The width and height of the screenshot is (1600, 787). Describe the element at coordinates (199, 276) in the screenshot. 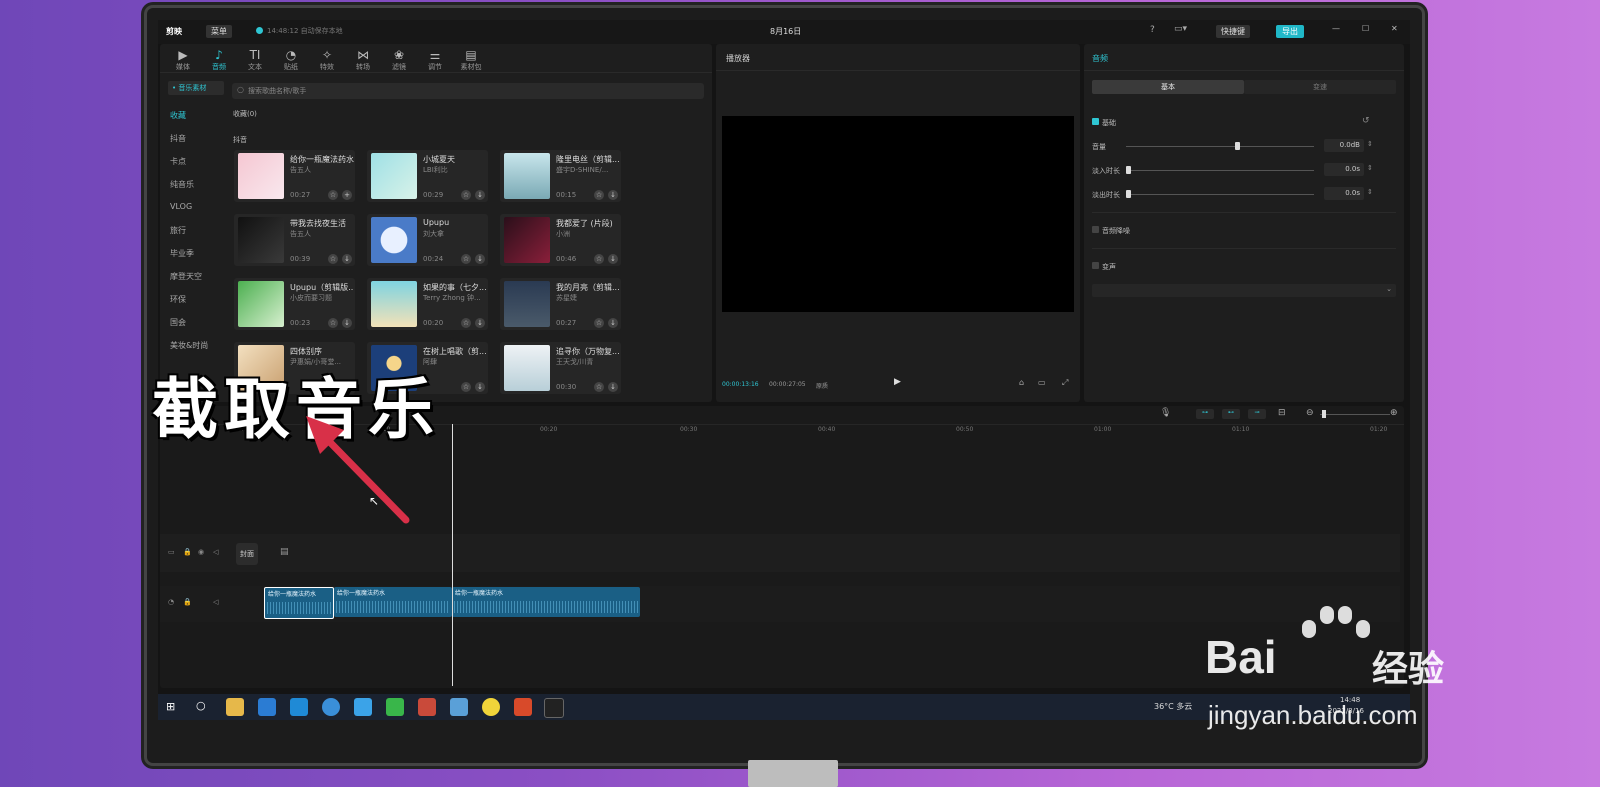

I see `sidebar-item-modern-sky: 摩登天空` at that location.